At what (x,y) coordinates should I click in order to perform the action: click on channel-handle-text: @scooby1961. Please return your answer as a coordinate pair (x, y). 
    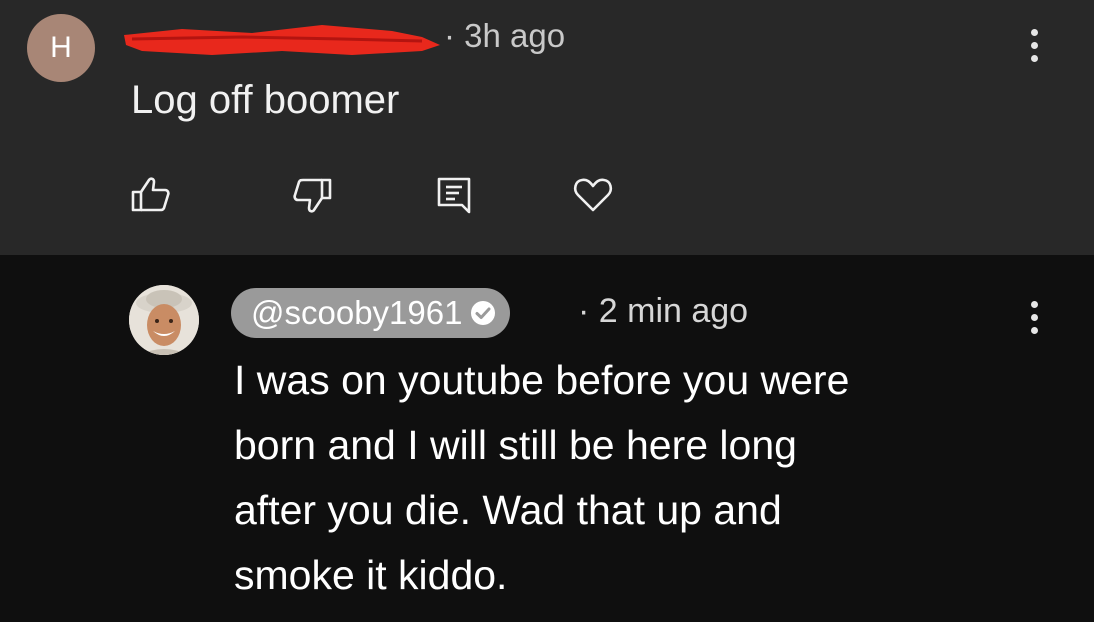
    Looking at the image, I should click on (357, 312).